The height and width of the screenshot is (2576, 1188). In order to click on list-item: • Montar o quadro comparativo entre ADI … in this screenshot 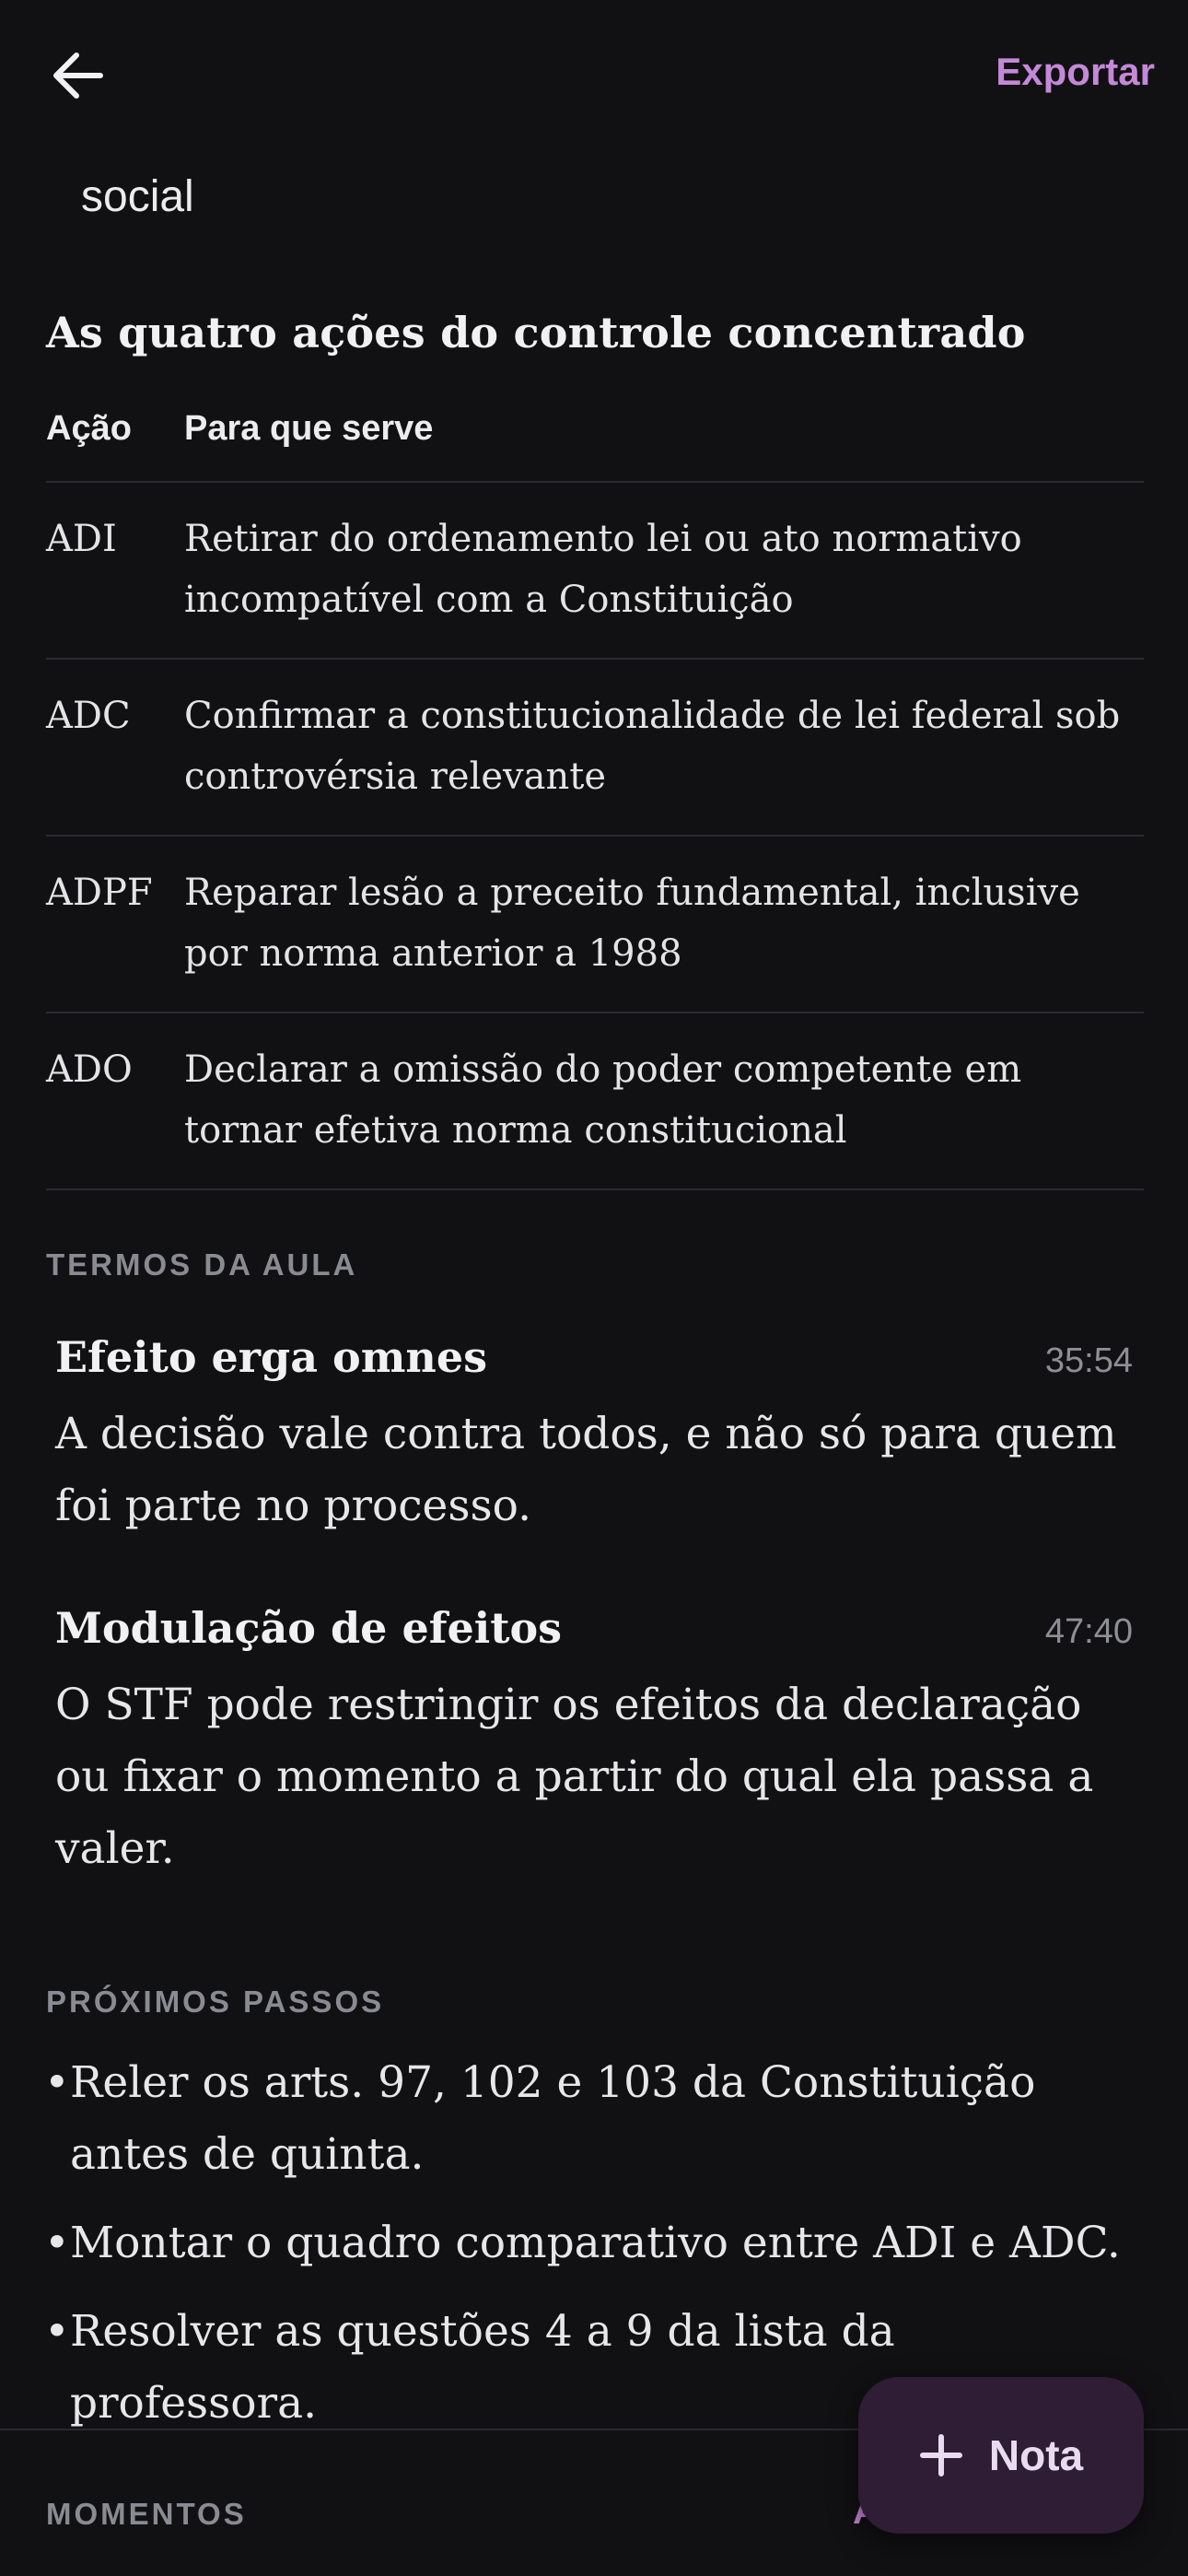, I will do `click(596, 2243)`.